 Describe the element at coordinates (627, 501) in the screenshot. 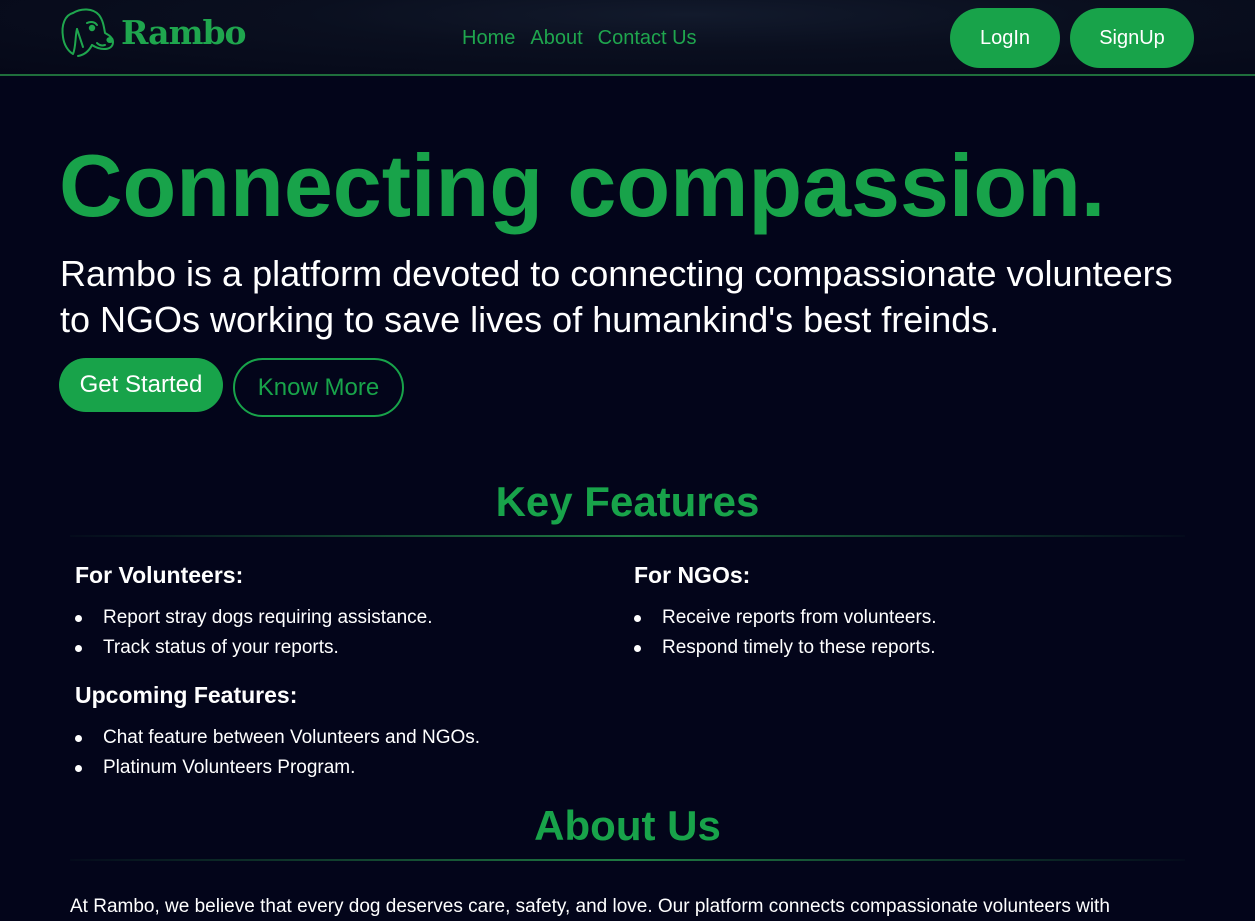

I see `key-features-title: Key Features` at that location.